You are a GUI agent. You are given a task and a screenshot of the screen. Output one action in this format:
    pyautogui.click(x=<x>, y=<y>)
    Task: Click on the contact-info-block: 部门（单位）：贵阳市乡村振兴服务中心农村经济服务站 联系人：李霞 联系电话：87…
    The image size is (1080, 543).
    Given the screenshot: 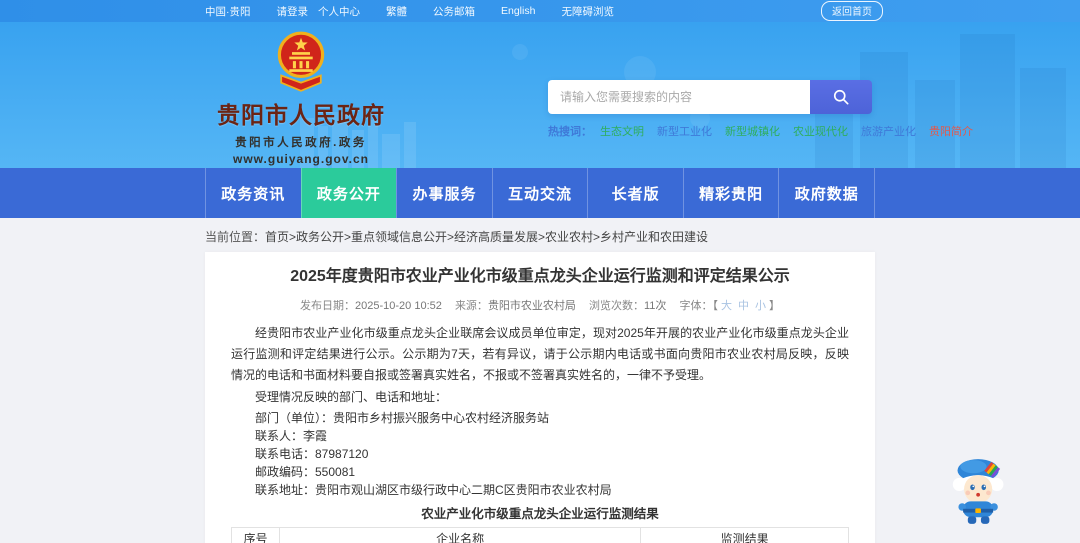 What is the action you would take?
    pyautogui.click(x=540, y=454)
    